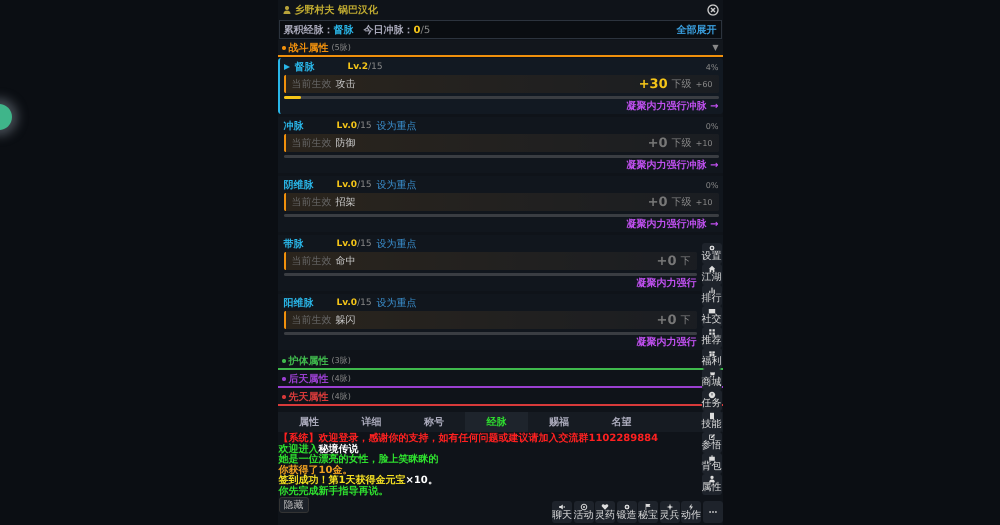  I want to click on side-menu-button: 参悟, so click(712, 442).